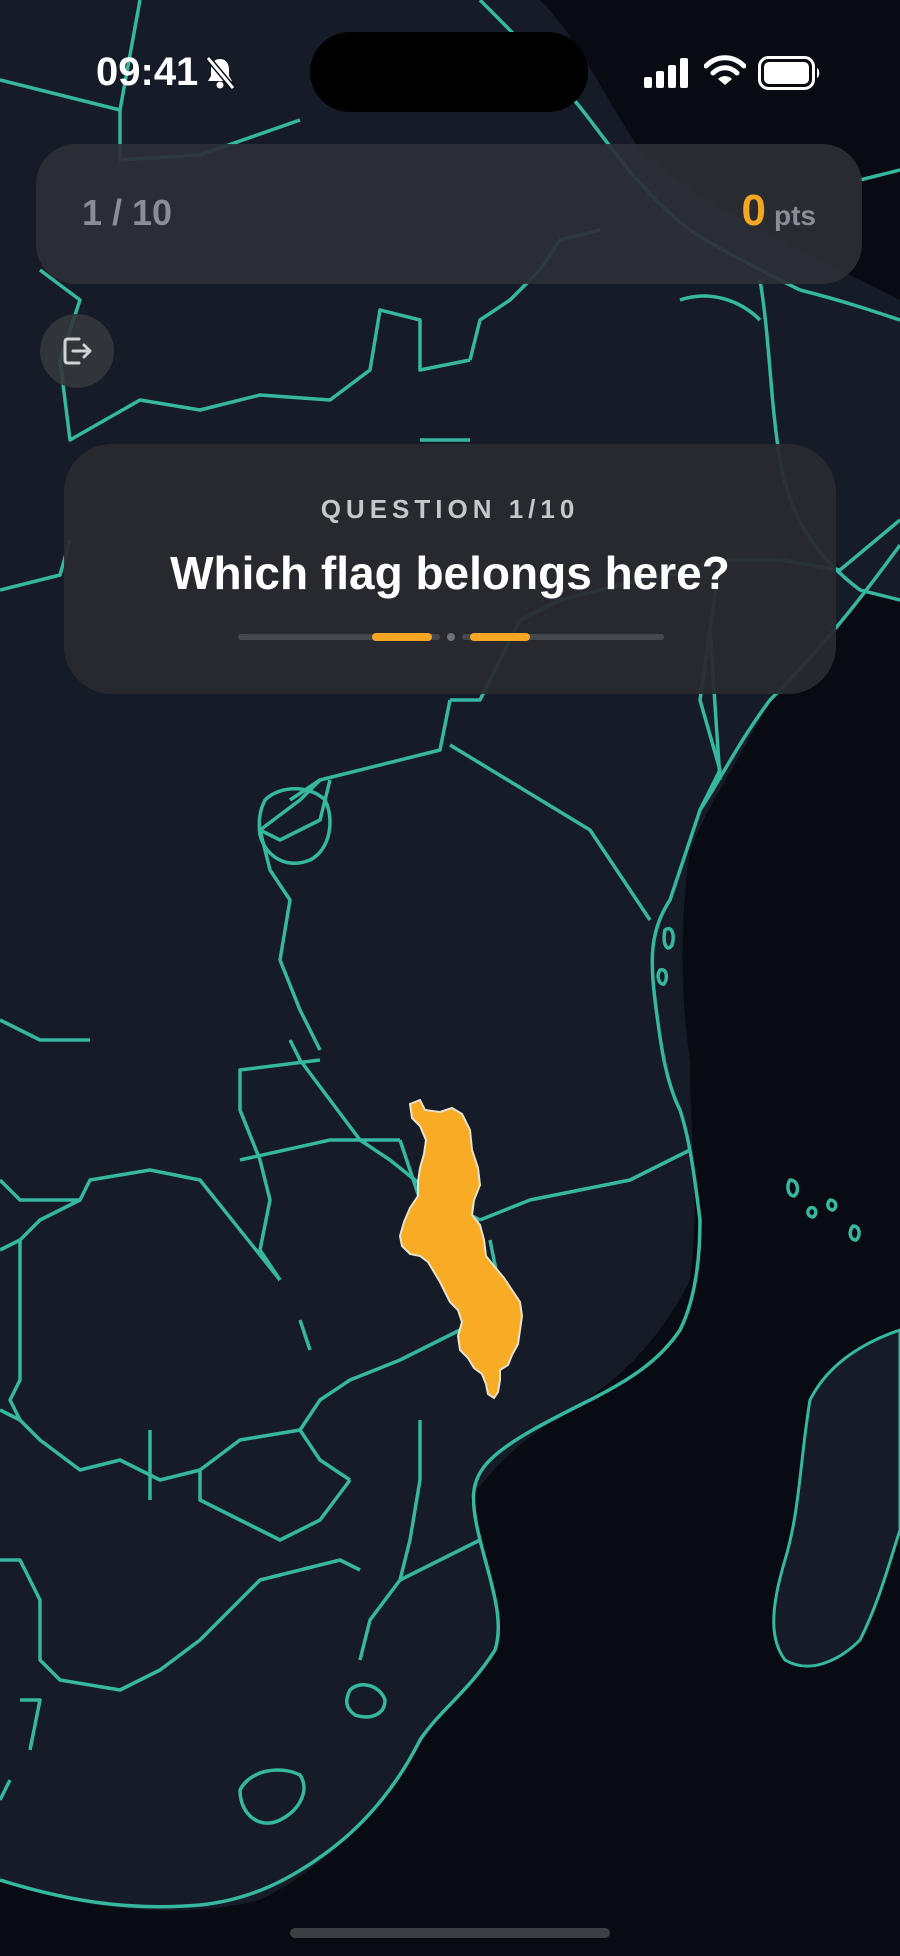 This screenshot has height=1956, width=900. Describe the element at coordinates (147, 72) in the screenshot. I see `status-time: 09:41` at that location.